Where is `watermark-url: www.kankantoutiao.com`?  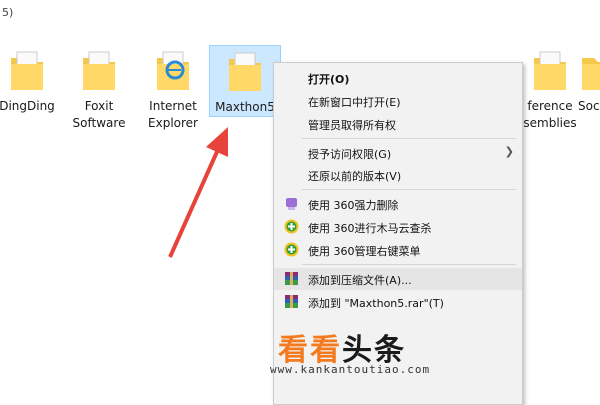 watermark-url: www.kankantoutiao.com is located at coordinates (350, 369).